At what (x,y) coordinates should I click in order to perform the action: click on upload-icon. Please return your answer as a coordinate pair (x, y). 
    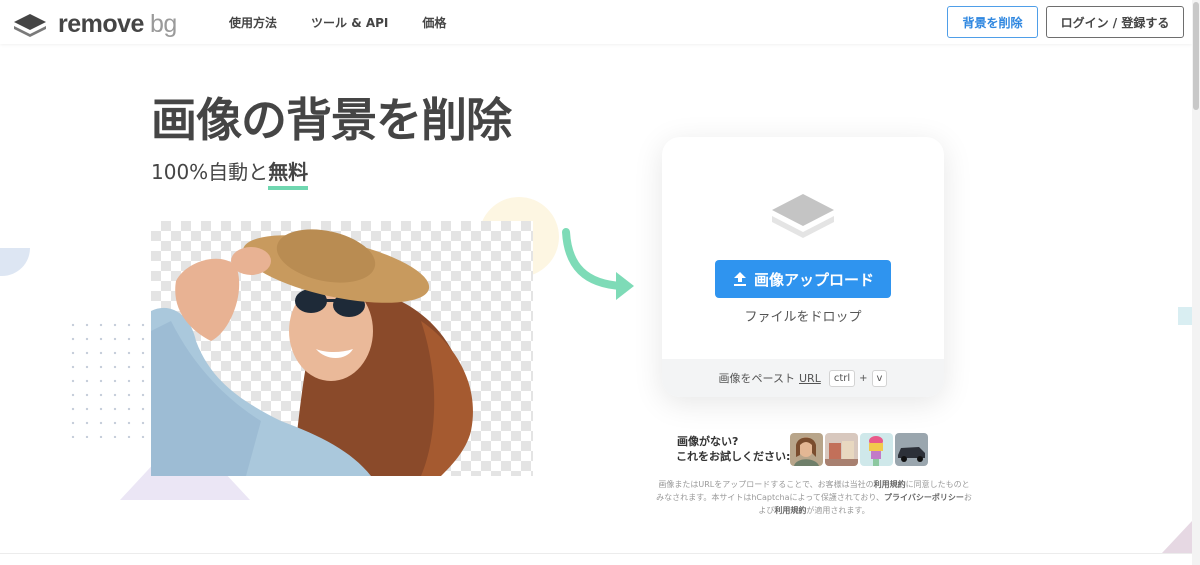
    Looking at the image, I should click on (739, 279).